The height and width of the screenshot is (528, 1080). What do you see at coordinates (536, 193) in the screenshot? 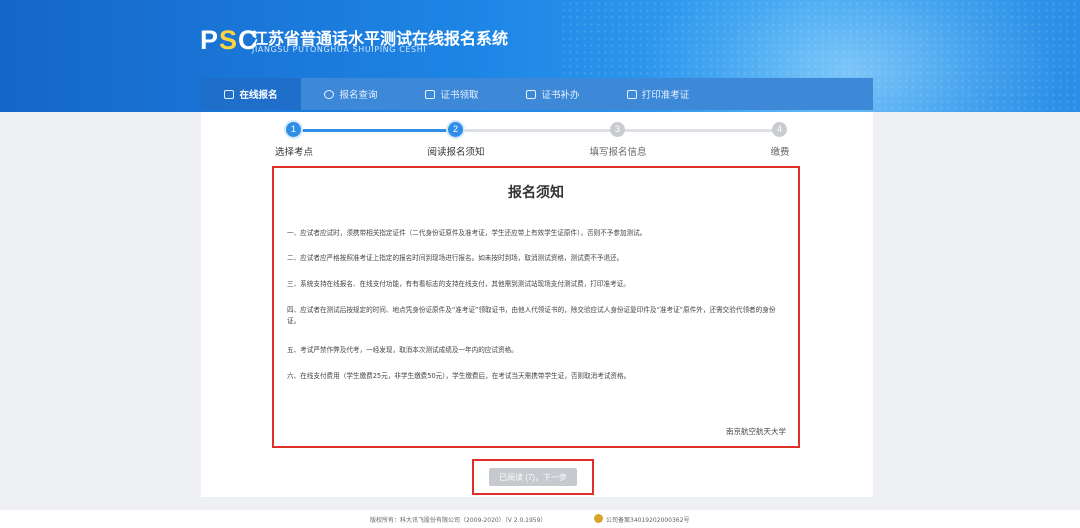
I see `notice-title: 报名须知` at bounding box center [536, 193].